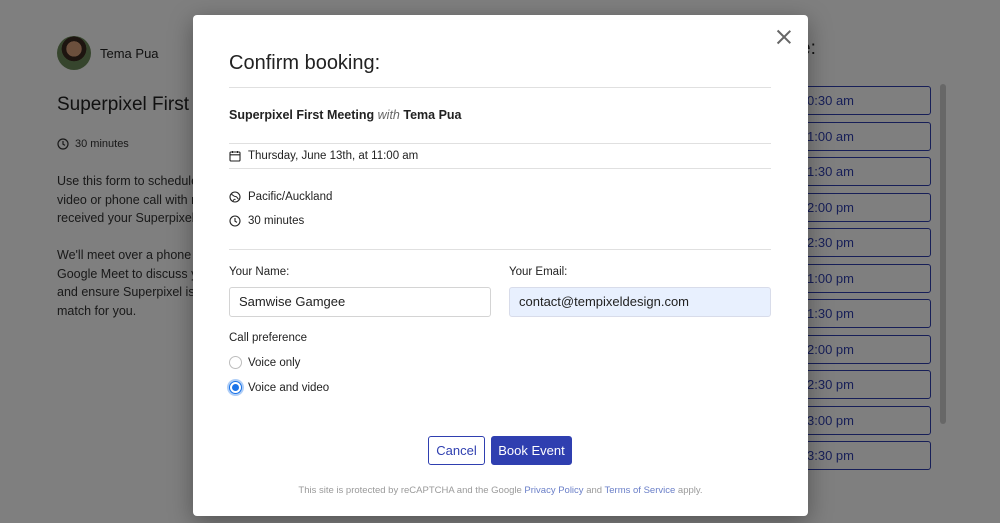 The image size is (1000, 523). I want to click on privacy-policy-link: Privacy Policy, so click(553, 490).